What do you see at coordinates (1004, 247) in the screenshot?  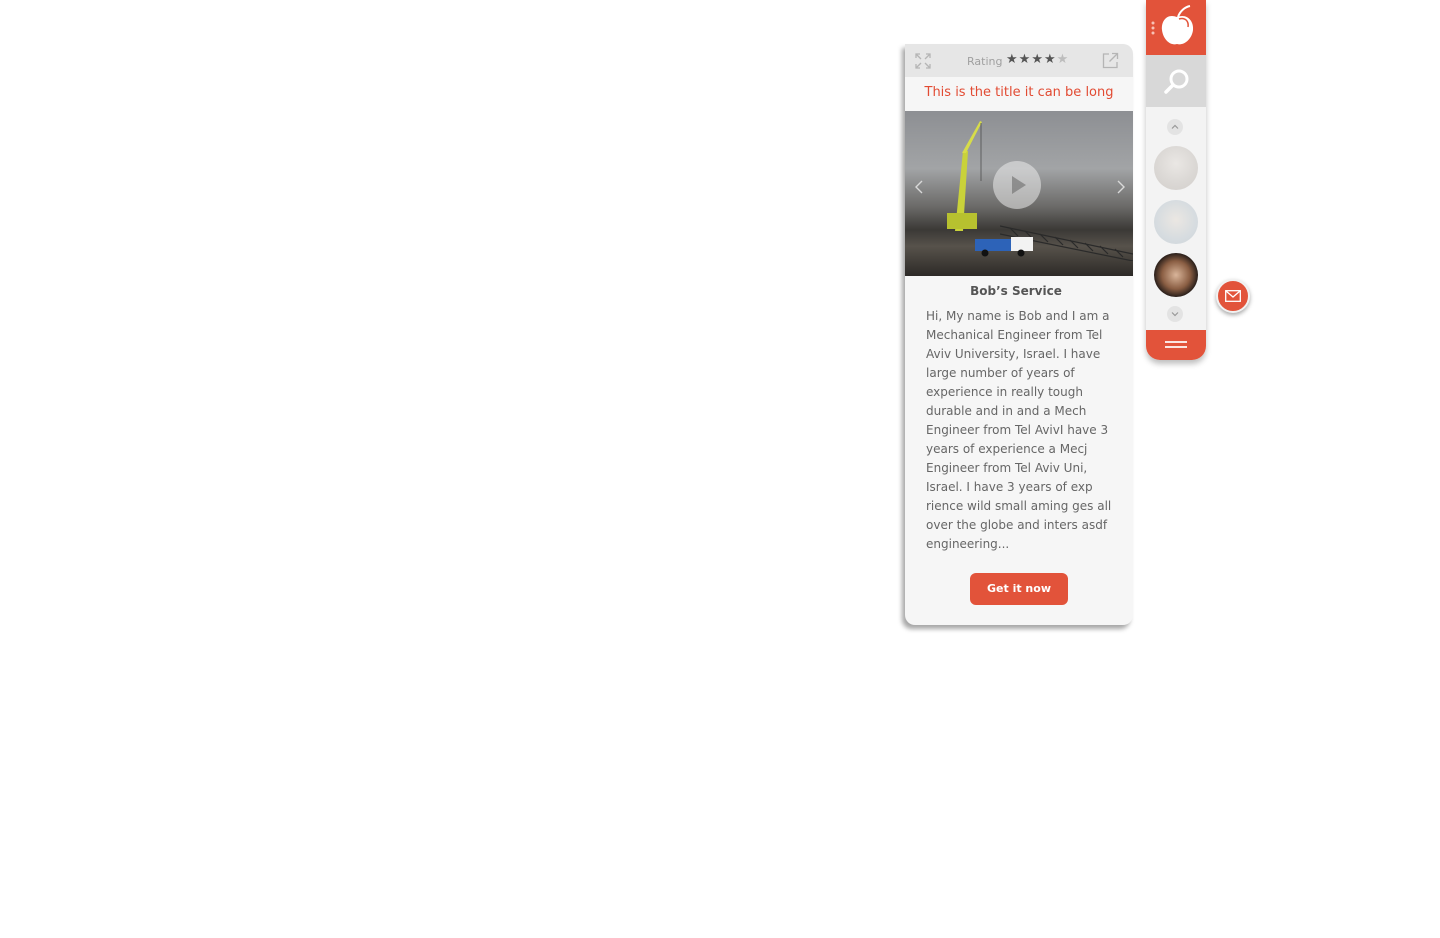 I see `media-image-vehicle` at bounding box center [1004, 247].